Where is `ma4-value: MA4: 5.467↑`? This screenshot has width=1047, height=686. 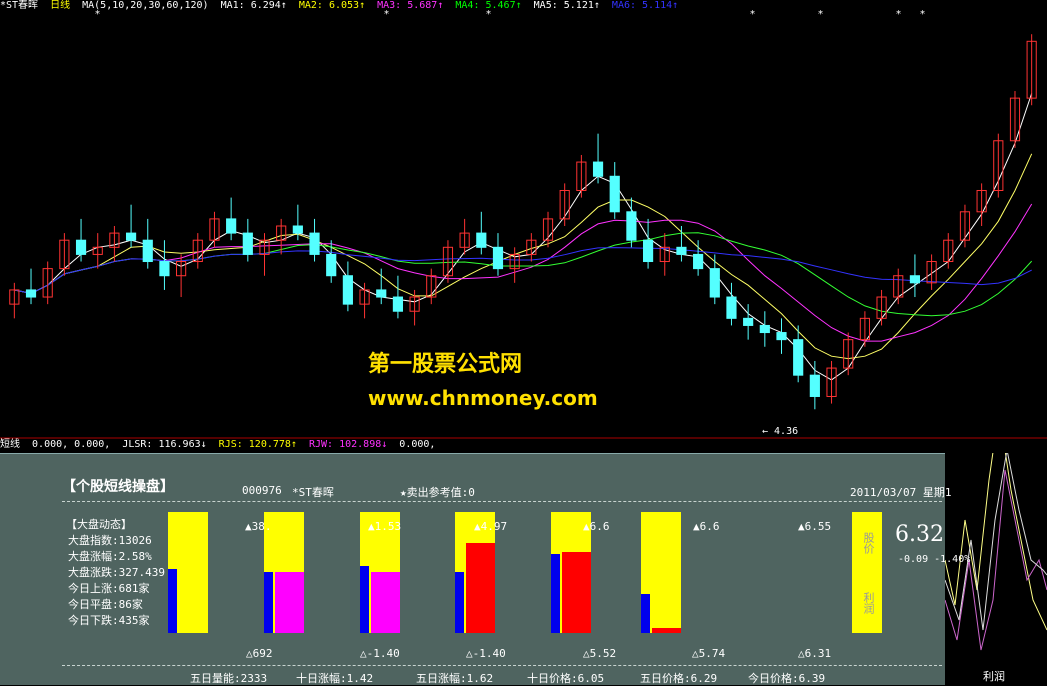
ma4-value: MA4: 5.467↑ is located at coordinates (488, 5).